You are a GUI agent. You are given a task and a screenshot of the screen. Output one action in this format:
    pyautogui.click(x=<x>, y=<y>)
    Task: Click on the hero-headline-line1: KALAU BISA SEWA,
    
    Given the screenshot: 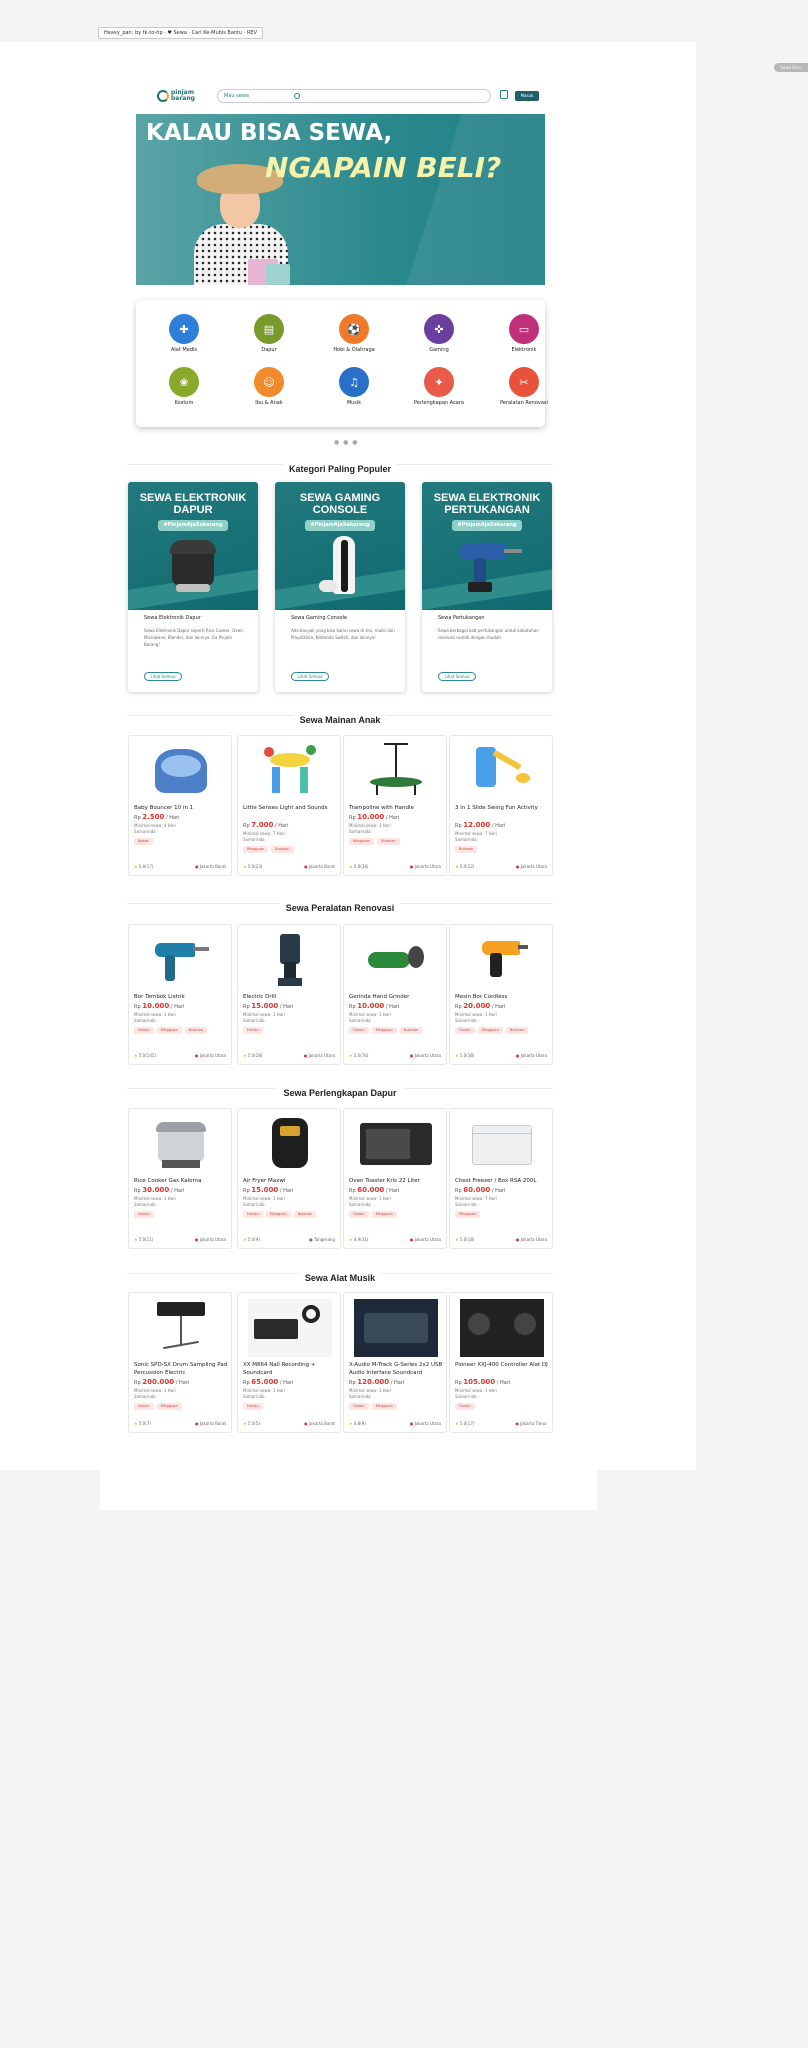 What is the action you would take?
    pyautogui.click(x=269, y=133)
    